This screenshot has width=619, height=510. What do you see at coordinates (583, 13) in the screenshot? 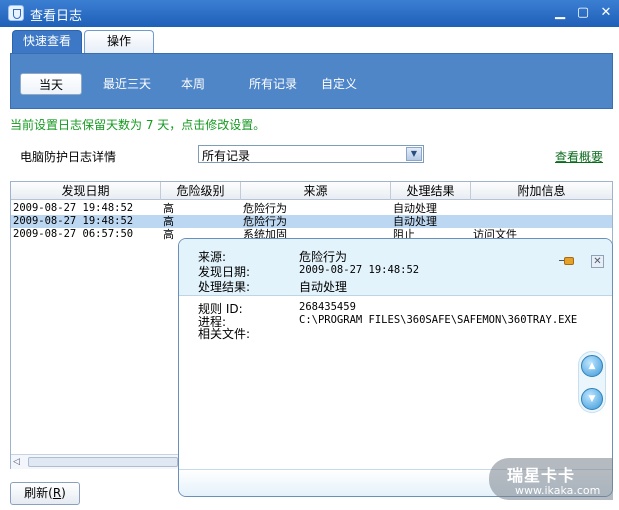
I see `maximize-button: ▢` at bounding box center [583, 13].